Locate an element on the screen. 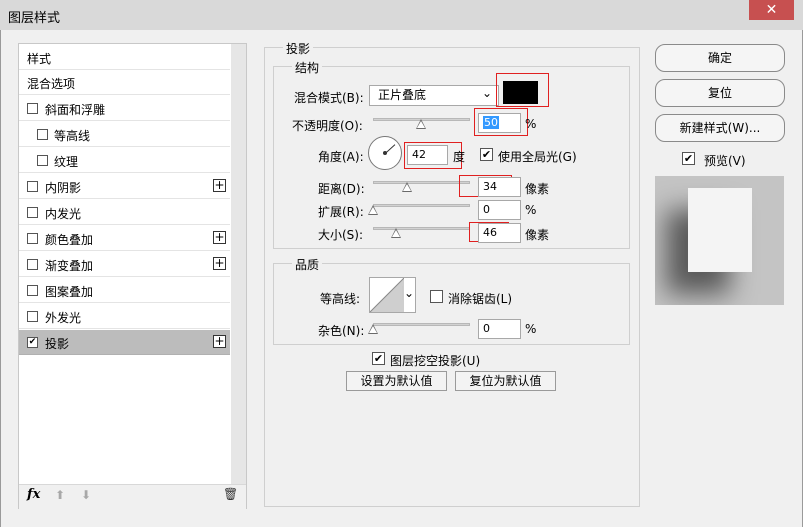 This screenshot has height=527, width=803. size-slider-track is located at coordinates (421, 228).